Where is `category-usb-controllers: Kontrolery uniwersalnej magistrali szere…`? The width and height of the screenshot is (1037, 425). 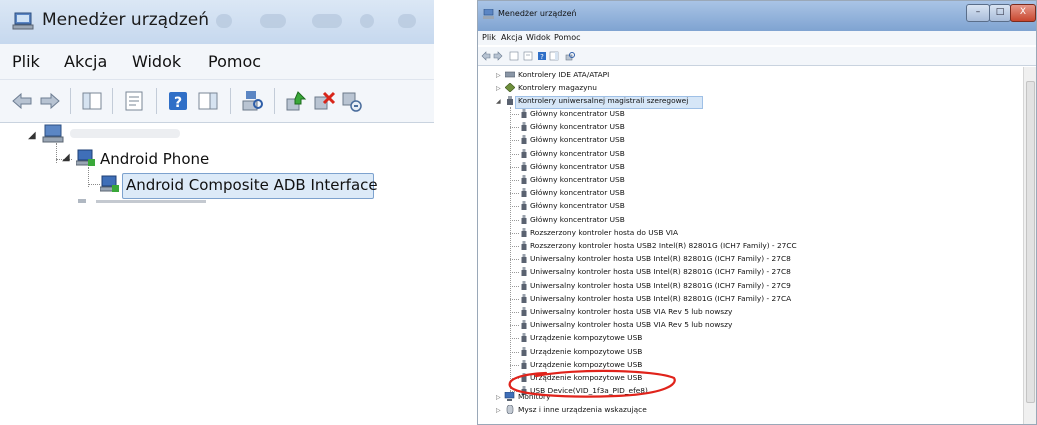 category-usb-controllers: Kontrolery uniwersalnej magistrali szere… is located at coordinates (603, 100).